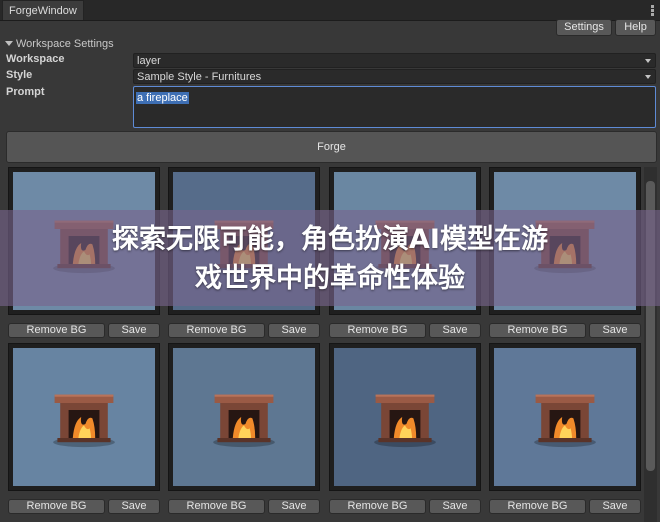  What do you see at coordinates (635, 27) in the screenshot?
I see `help-button: Help` at bounding box center [635, 27].